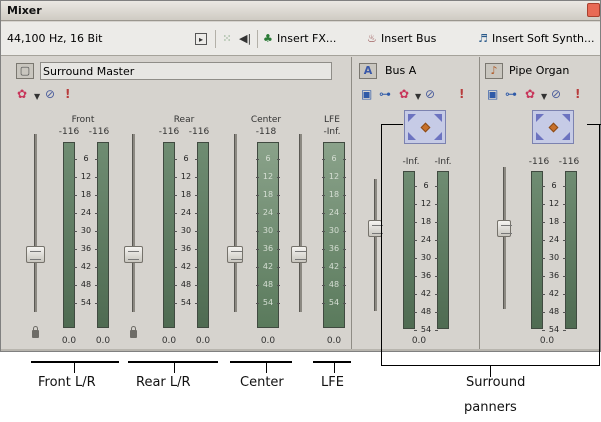 This screenshot has height=422, width=601. Describe the element at coordinates (504, 228) in the screenshot. I see `pipe-organ-fader-thumb` at that location.